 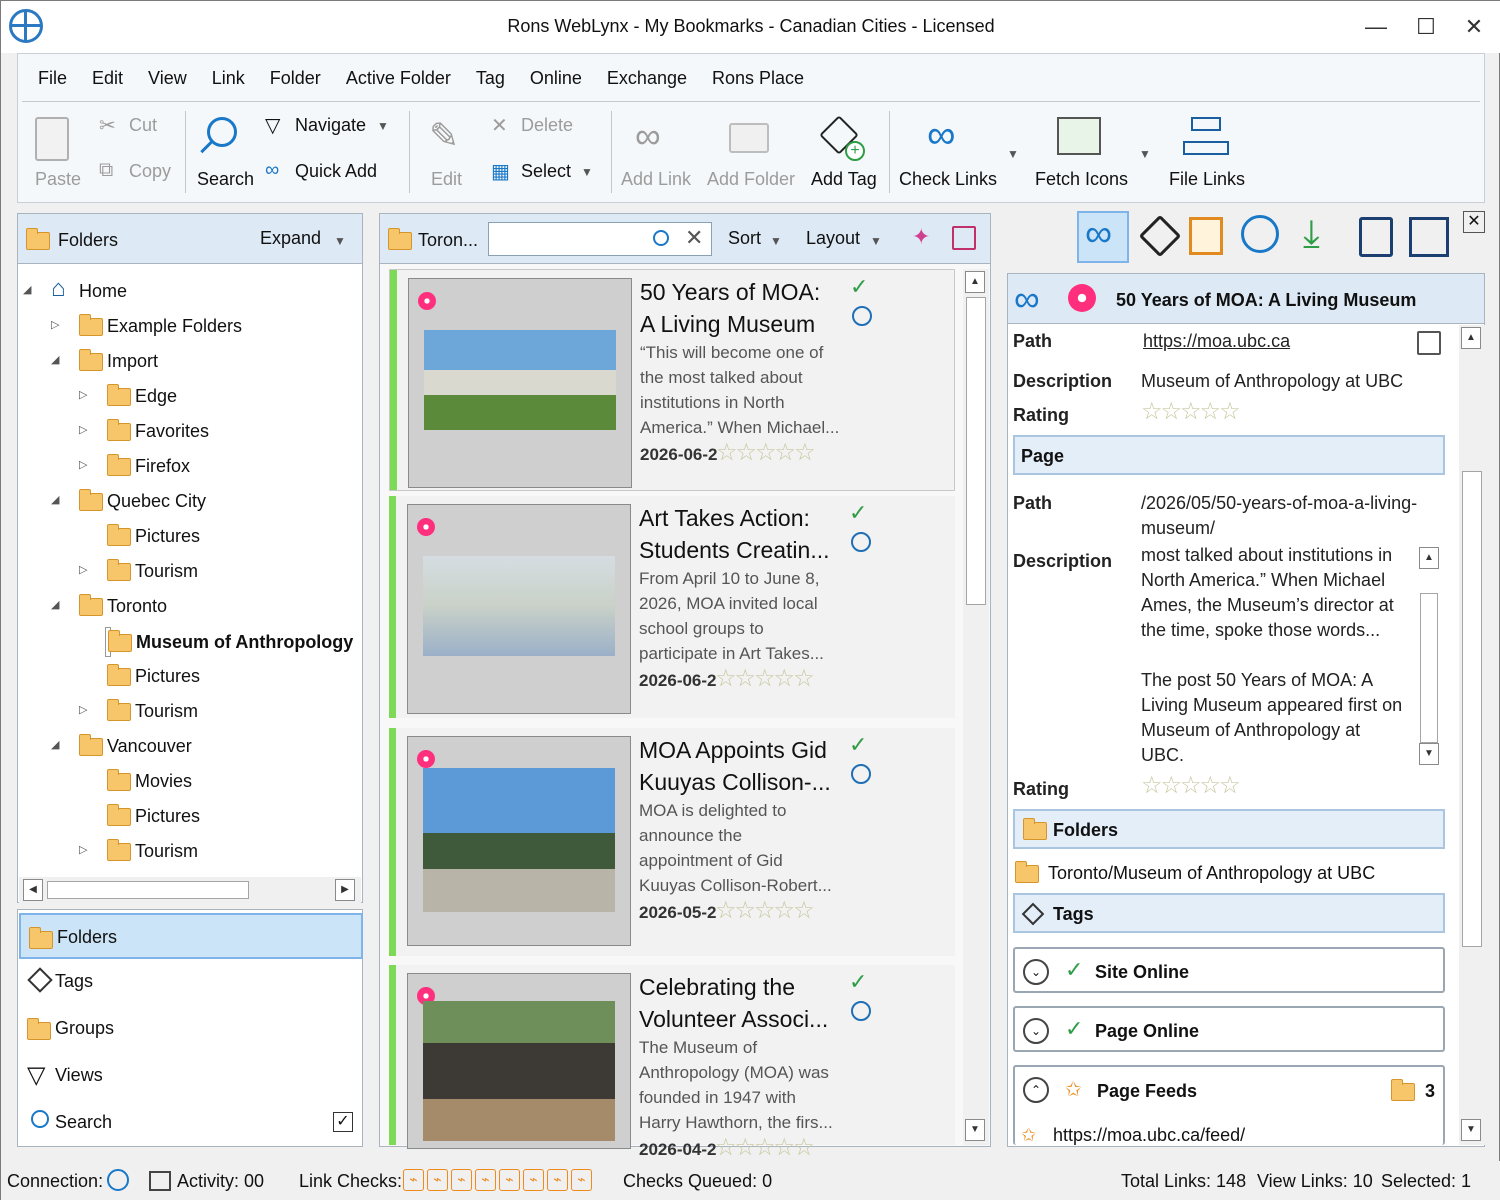 What do you see at coordinates (231, 77) in the screenshot?
I see `menu-link: Link` at bounding box center [231, 77].